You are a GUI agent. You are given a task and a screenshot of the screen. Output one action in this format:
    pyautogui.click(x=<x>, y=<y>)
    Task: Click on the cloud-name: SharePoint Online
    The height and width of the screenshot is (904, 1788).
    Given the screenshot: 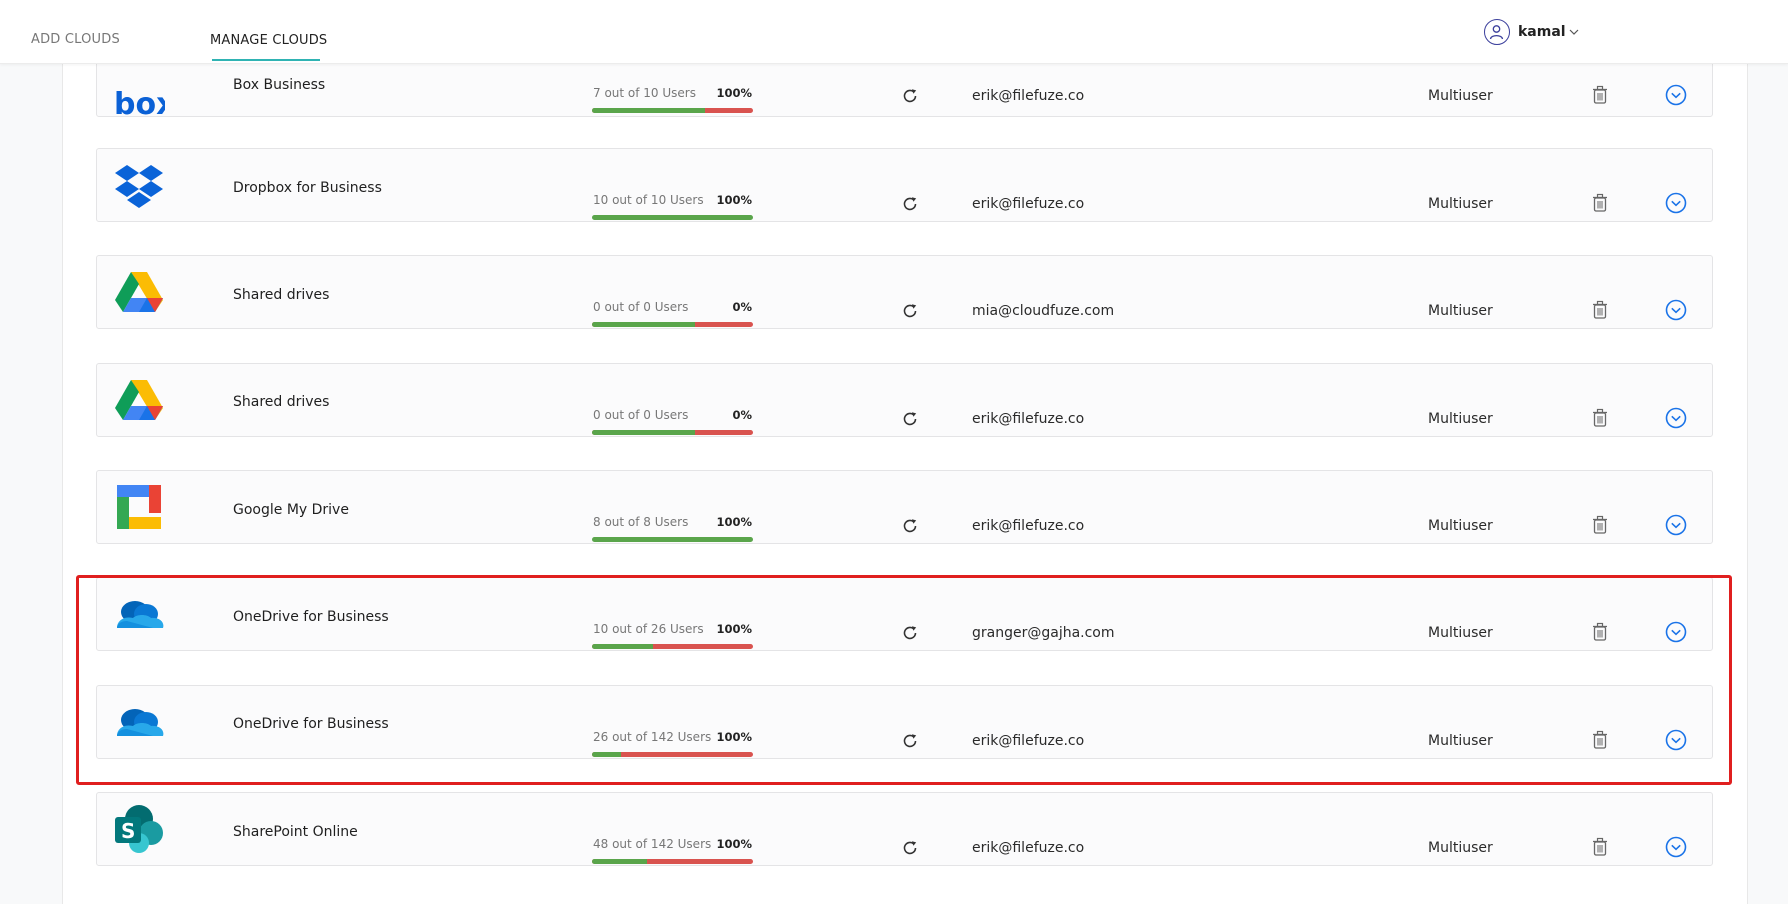 What is the action you would take?
    pyautogui.click(x=295, y=831)
    